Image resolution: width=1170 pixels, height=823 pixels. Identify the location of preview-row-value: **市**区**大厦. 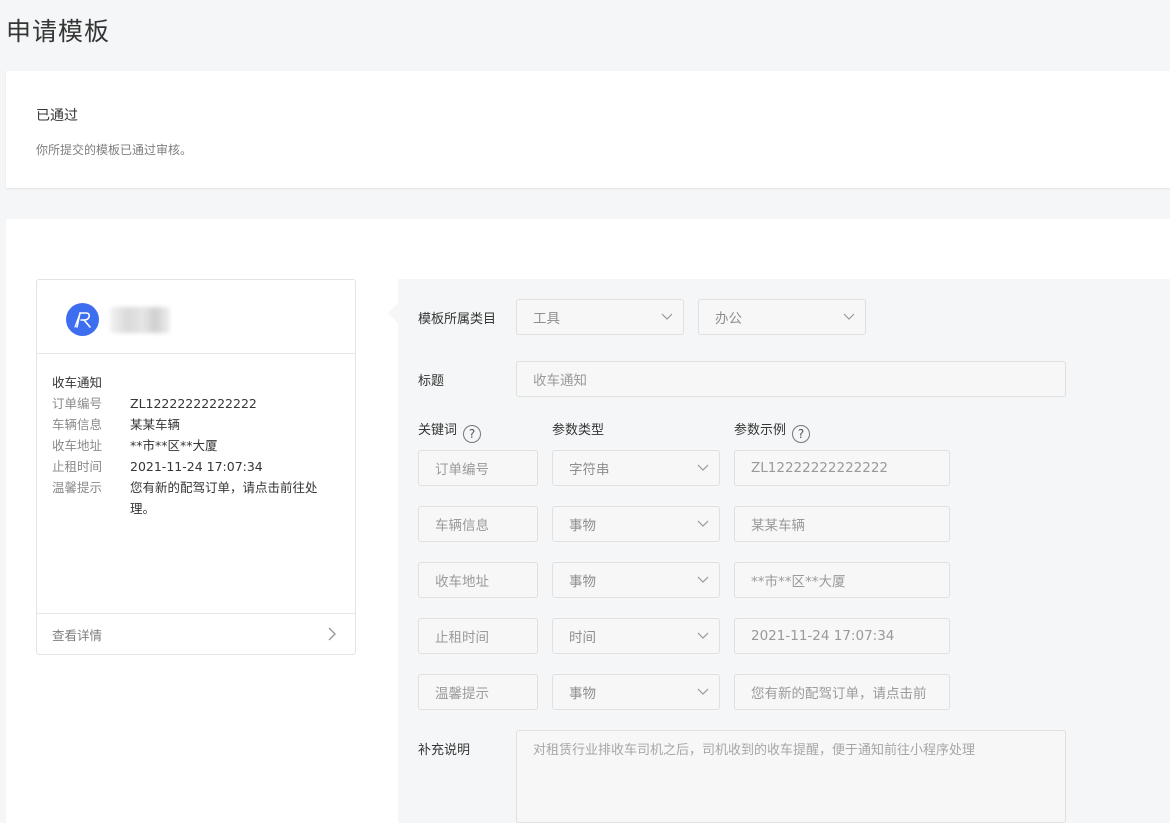
(174, 445).